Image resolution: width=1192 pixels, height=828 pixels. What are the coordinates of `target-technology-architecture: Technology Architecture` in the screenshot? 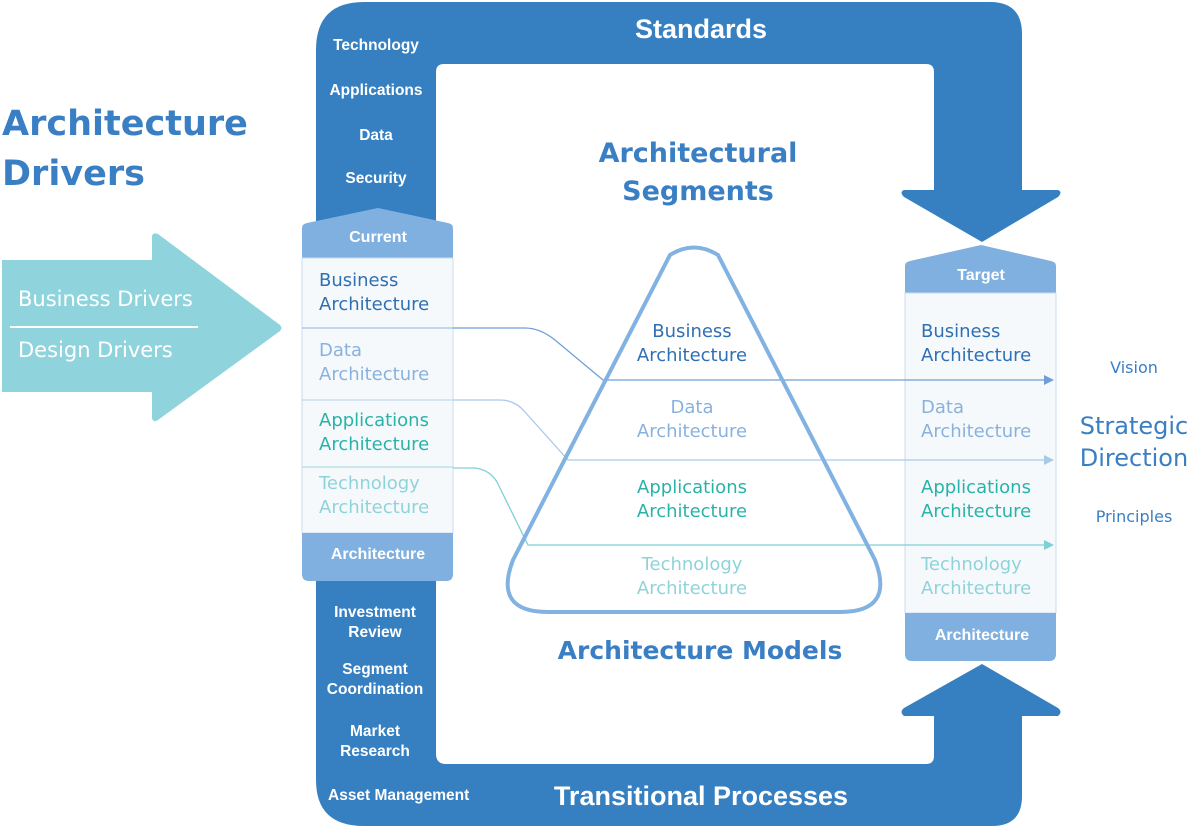 It's located at (976, 576).